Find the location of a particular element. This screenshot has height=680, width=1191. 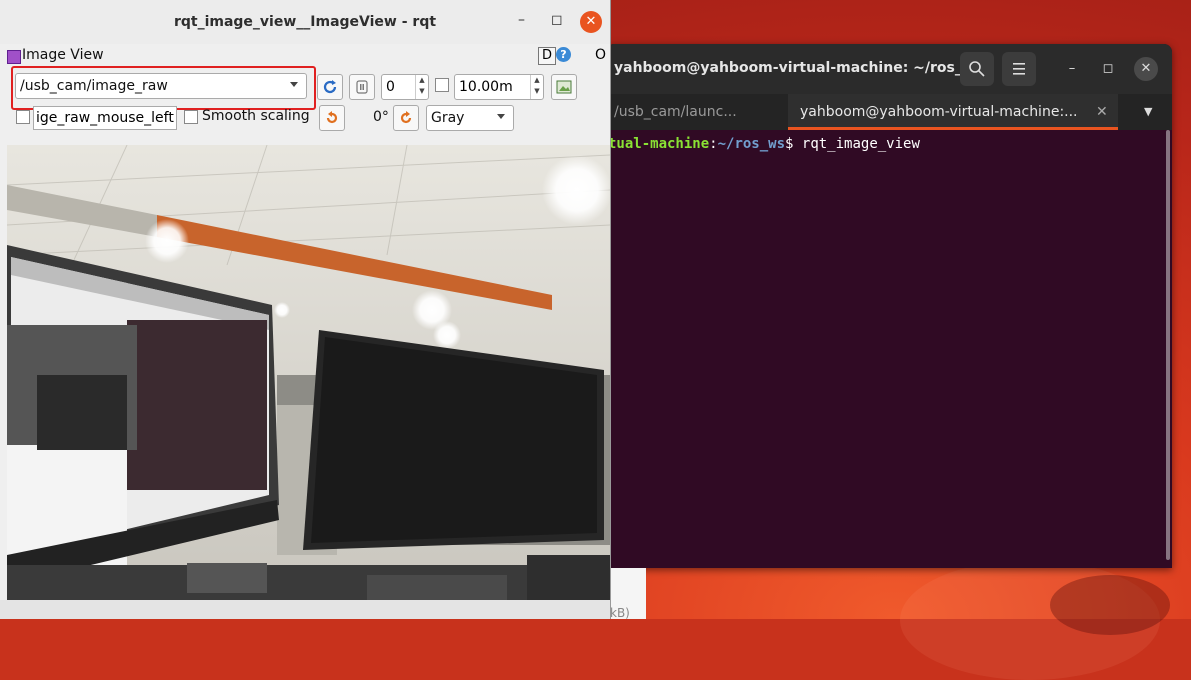

rotate-left-icon is located at coordinates (332, 118).